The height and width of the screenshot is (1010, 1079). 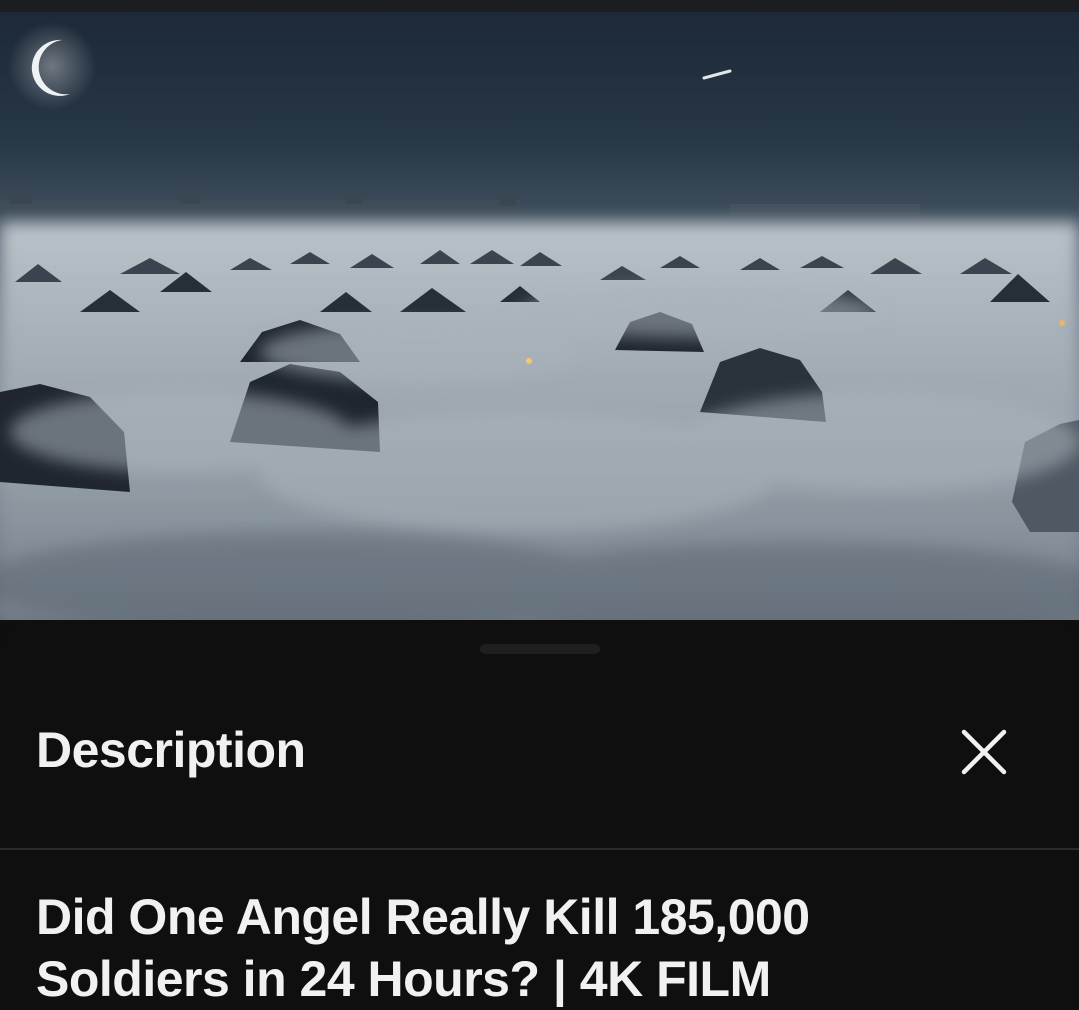 What do you see at coordinates (260, 207) in the screenshot?
I see `distant-wall` at bounding box center [260, 207].